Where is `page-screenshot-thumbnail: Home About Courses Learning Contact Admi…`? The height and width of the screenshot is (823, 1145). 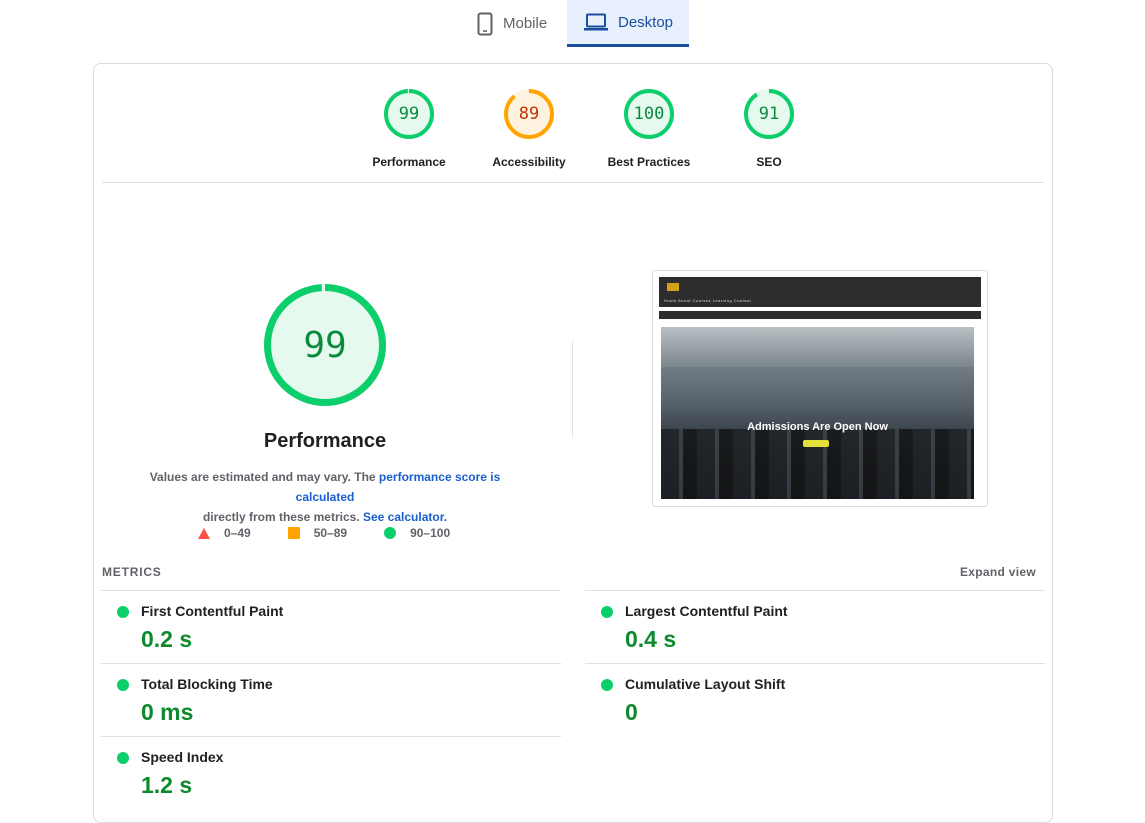
page-screenshot-thumbnail: Home About Courses Learning Contact Admi… is located at coordinates (820, 388).